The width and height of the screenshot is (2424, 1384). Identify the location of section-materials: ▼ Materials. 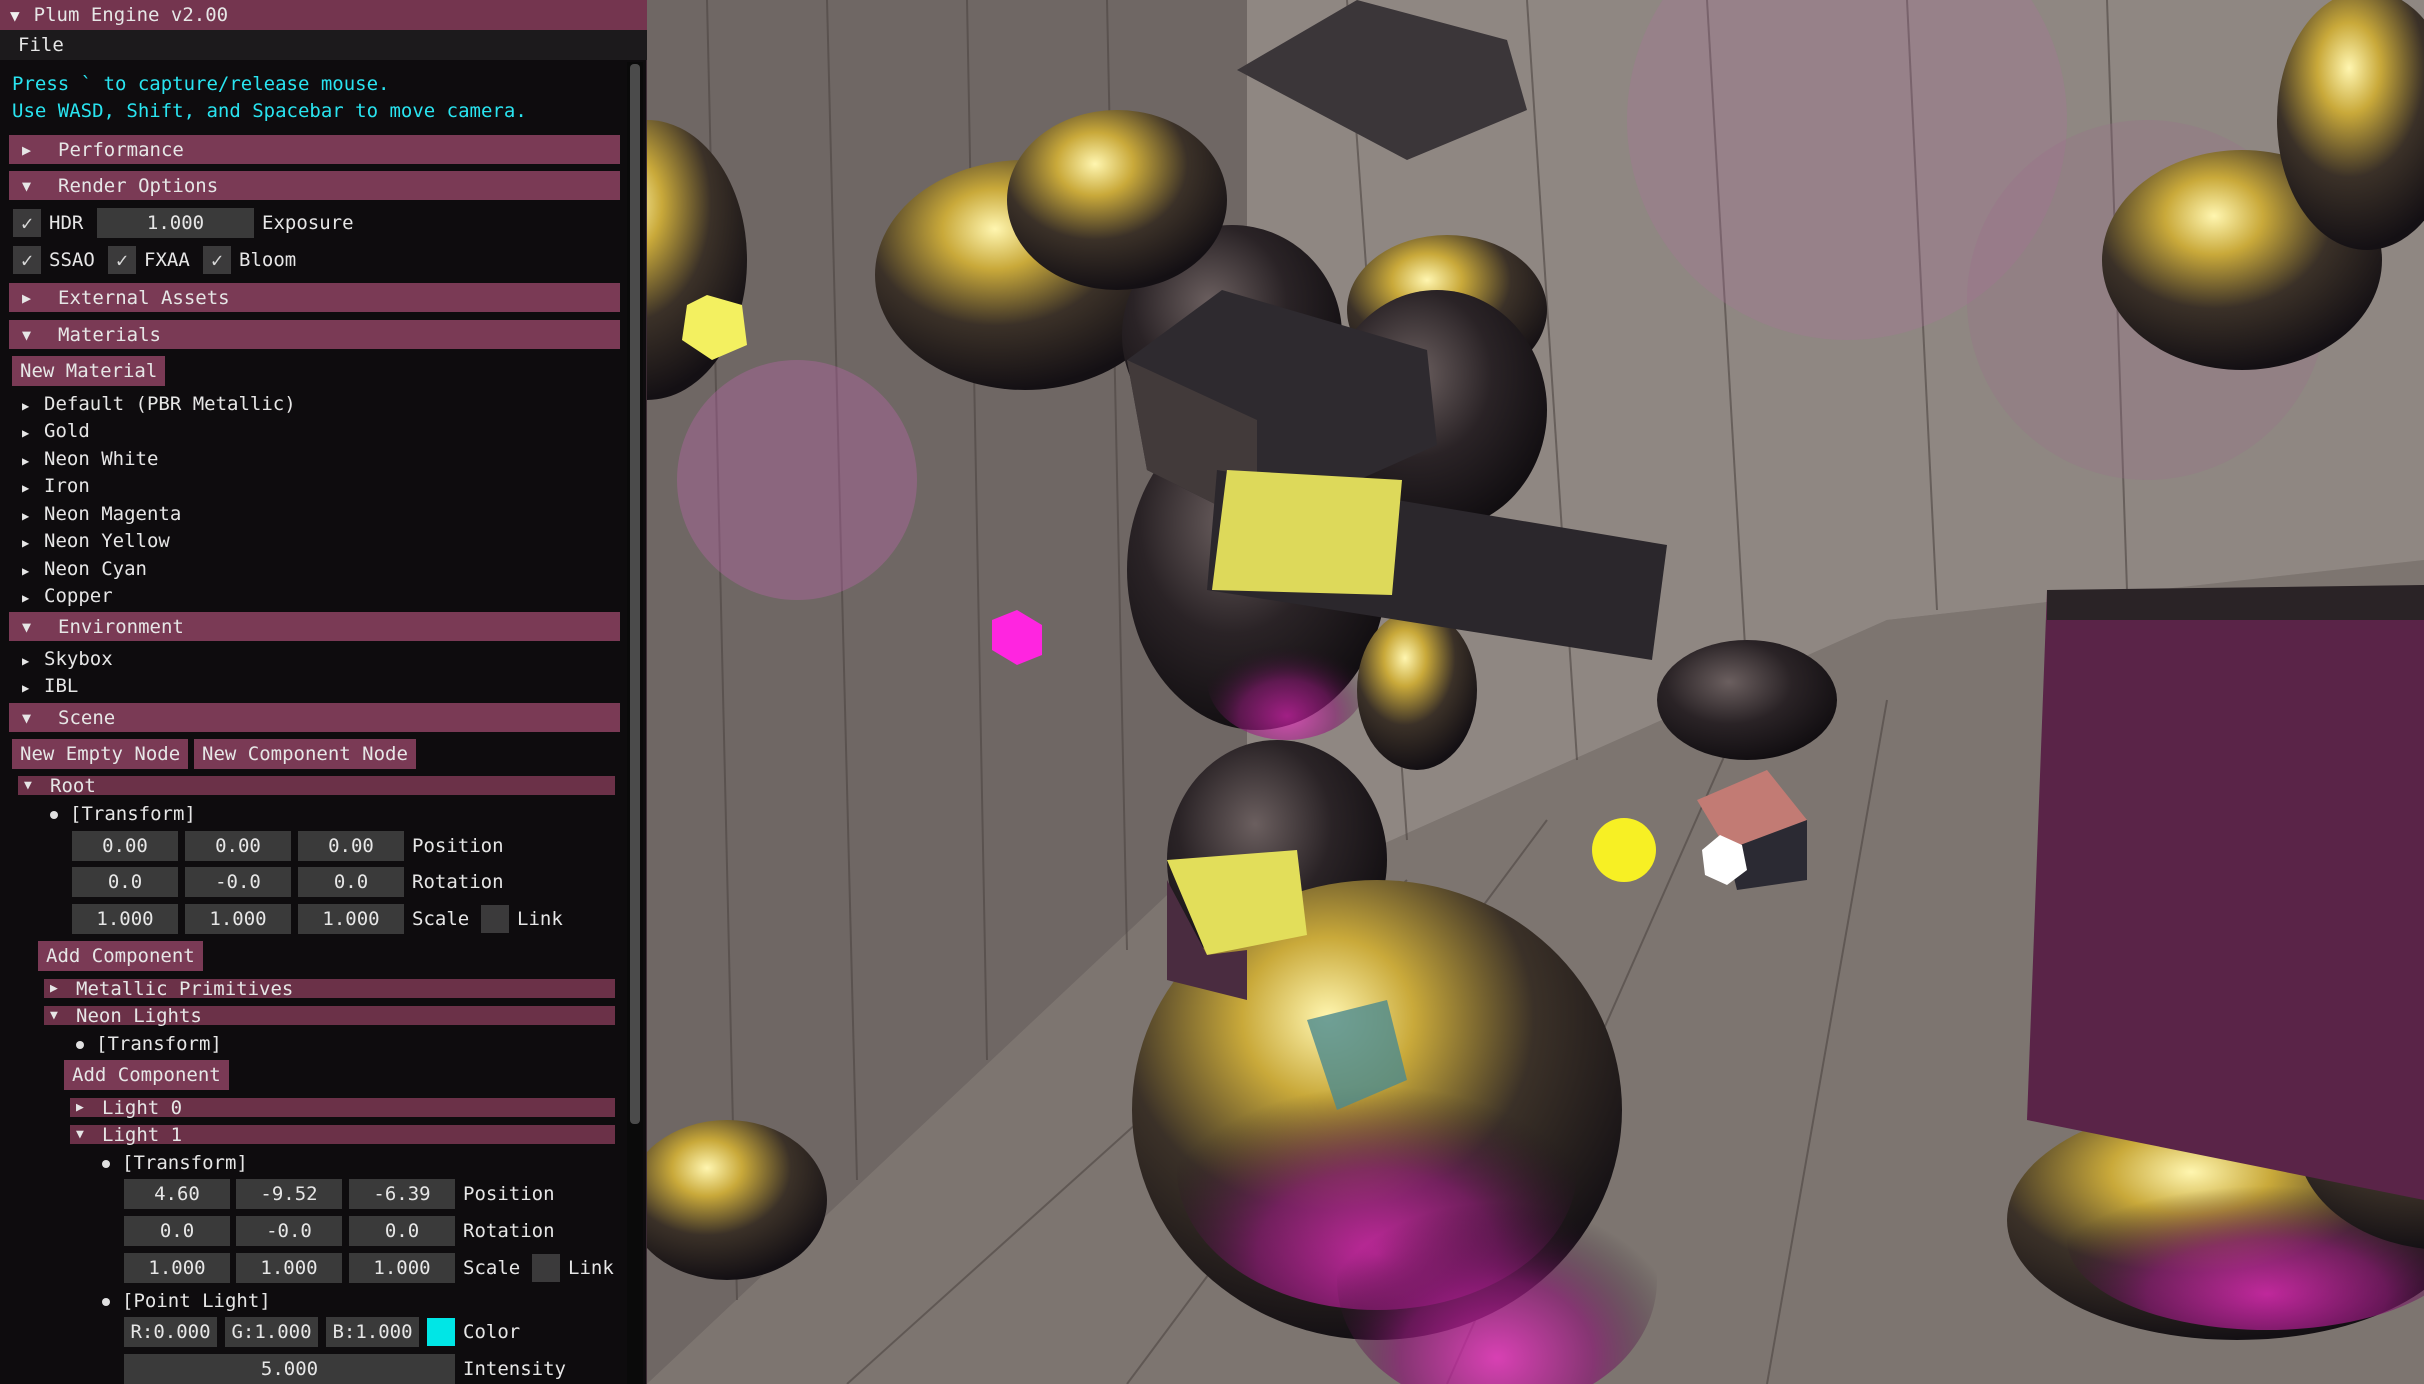
(314, 334).